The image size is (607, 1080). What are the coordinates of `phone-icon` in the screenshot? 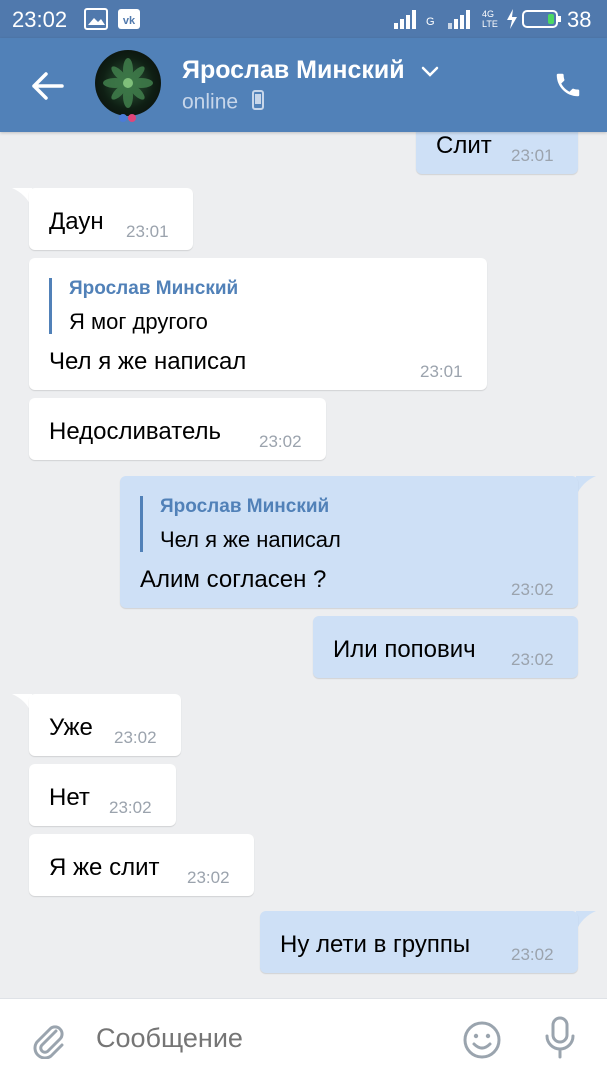 It's located at (568, 87).